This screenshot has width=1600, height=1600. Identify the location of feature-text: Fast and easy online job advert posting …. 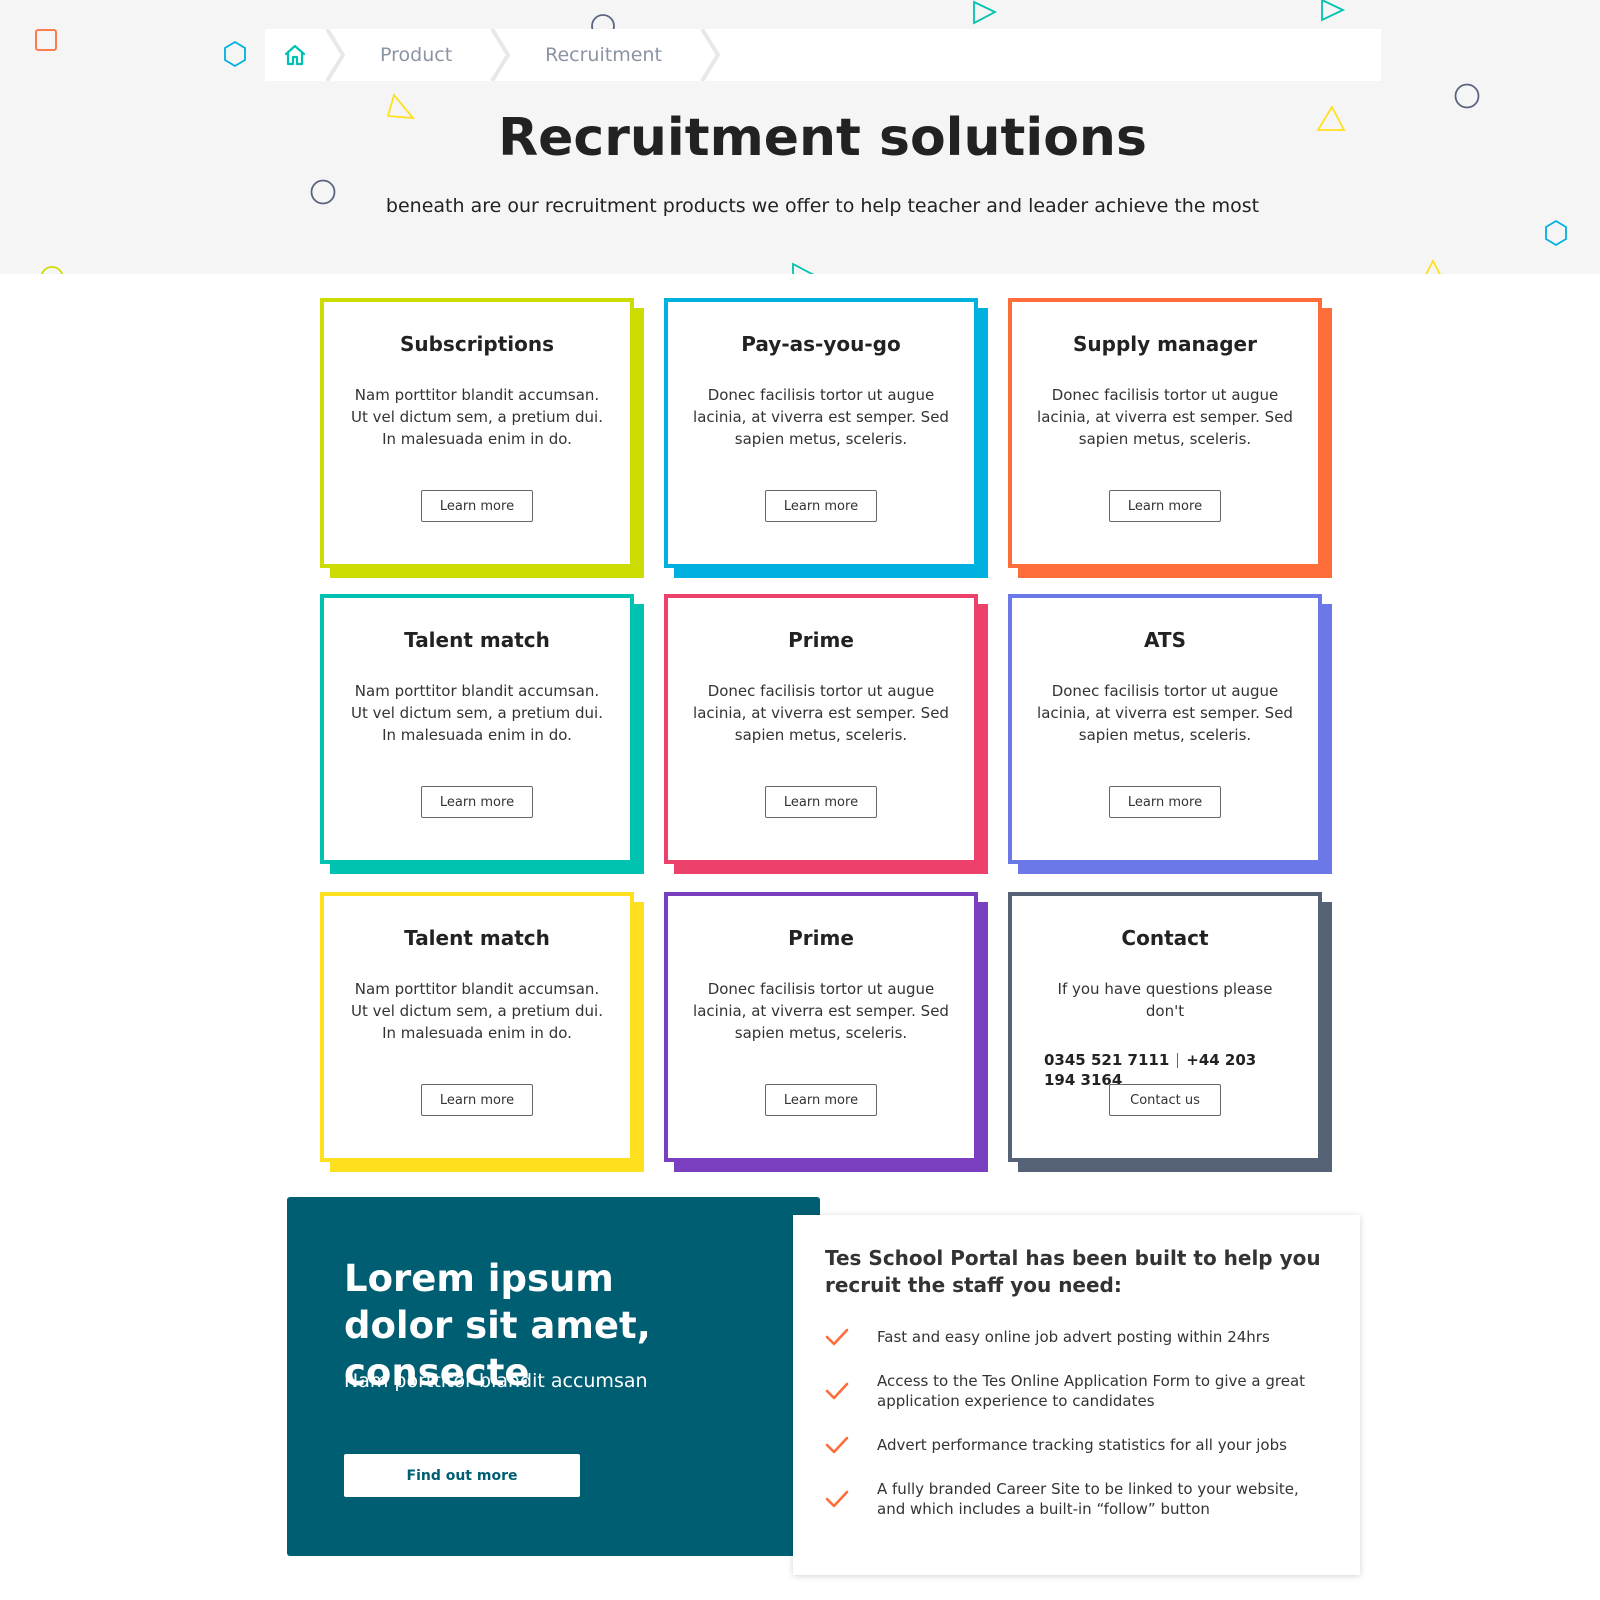
(1073, 1337).